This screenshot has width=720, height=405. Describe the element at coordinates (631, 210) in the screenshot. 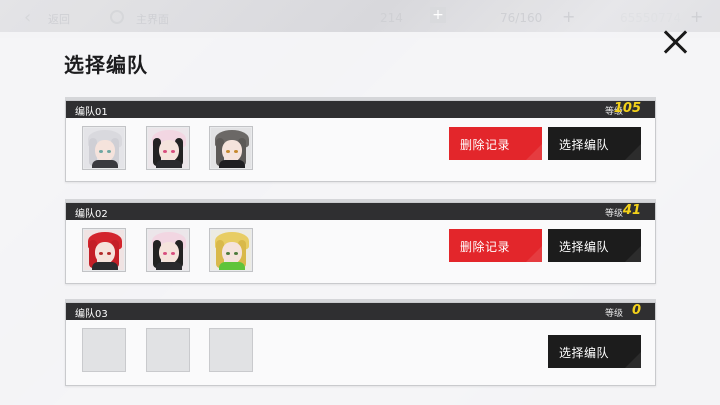

I see `team-level: 41` at that location.